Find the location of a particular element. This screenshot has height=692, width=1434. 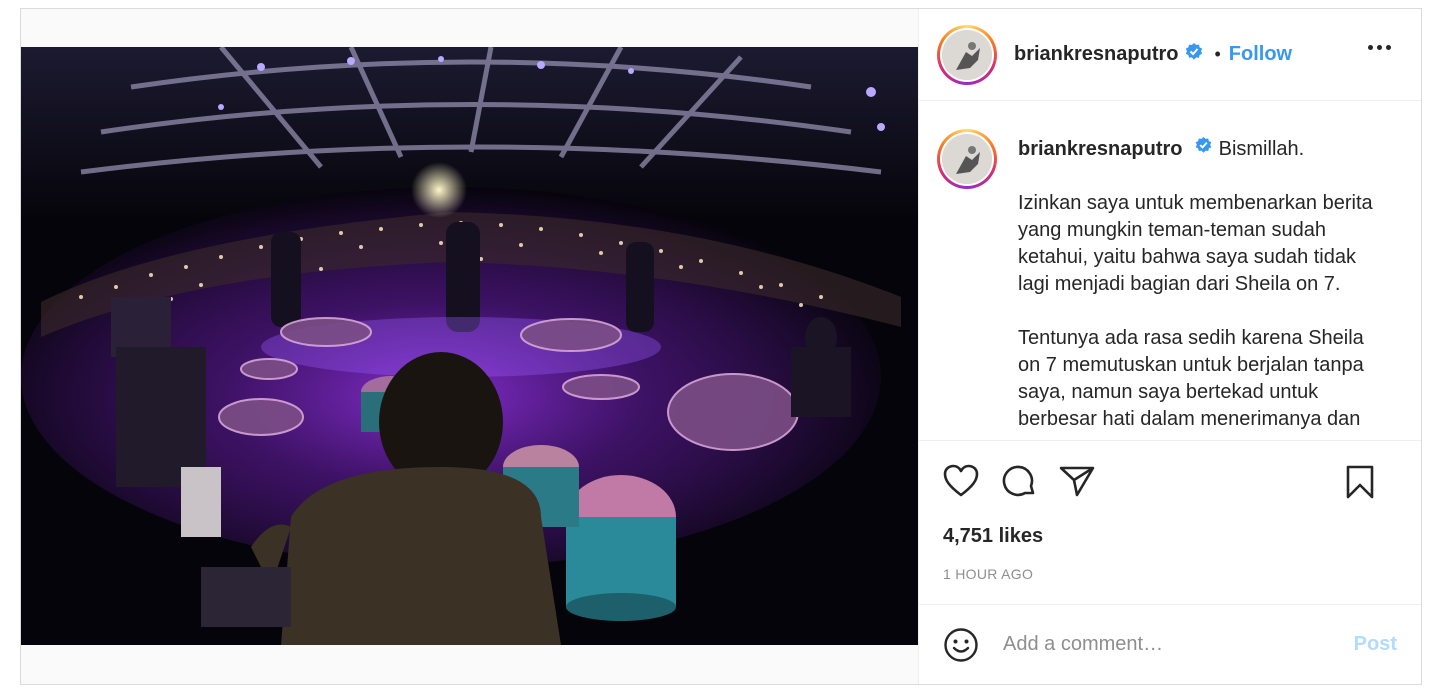

follow-button: Follow is located at coordinates (1260, 54).